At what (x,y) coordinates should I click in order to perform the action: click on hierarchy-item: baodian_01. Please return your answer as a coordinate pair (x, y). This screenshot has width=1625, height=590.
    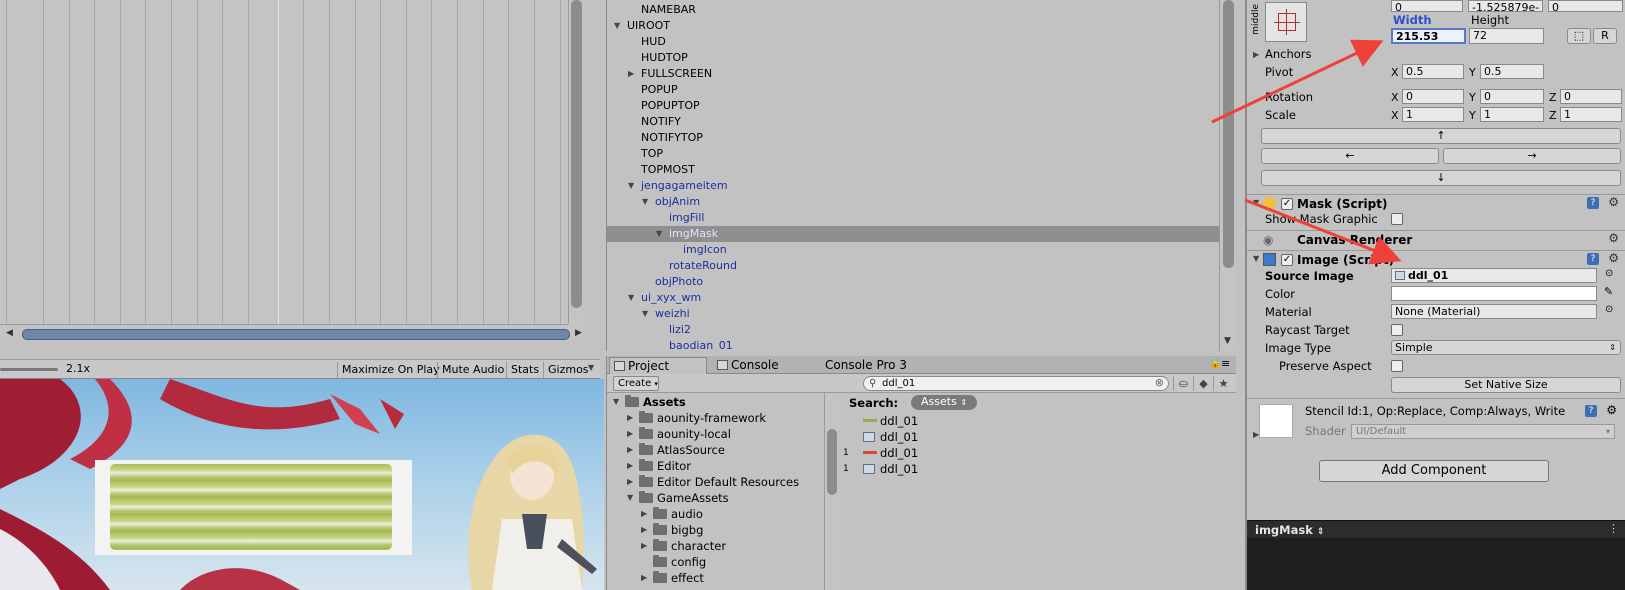
    Looking at the image, I should click on (913, 344).